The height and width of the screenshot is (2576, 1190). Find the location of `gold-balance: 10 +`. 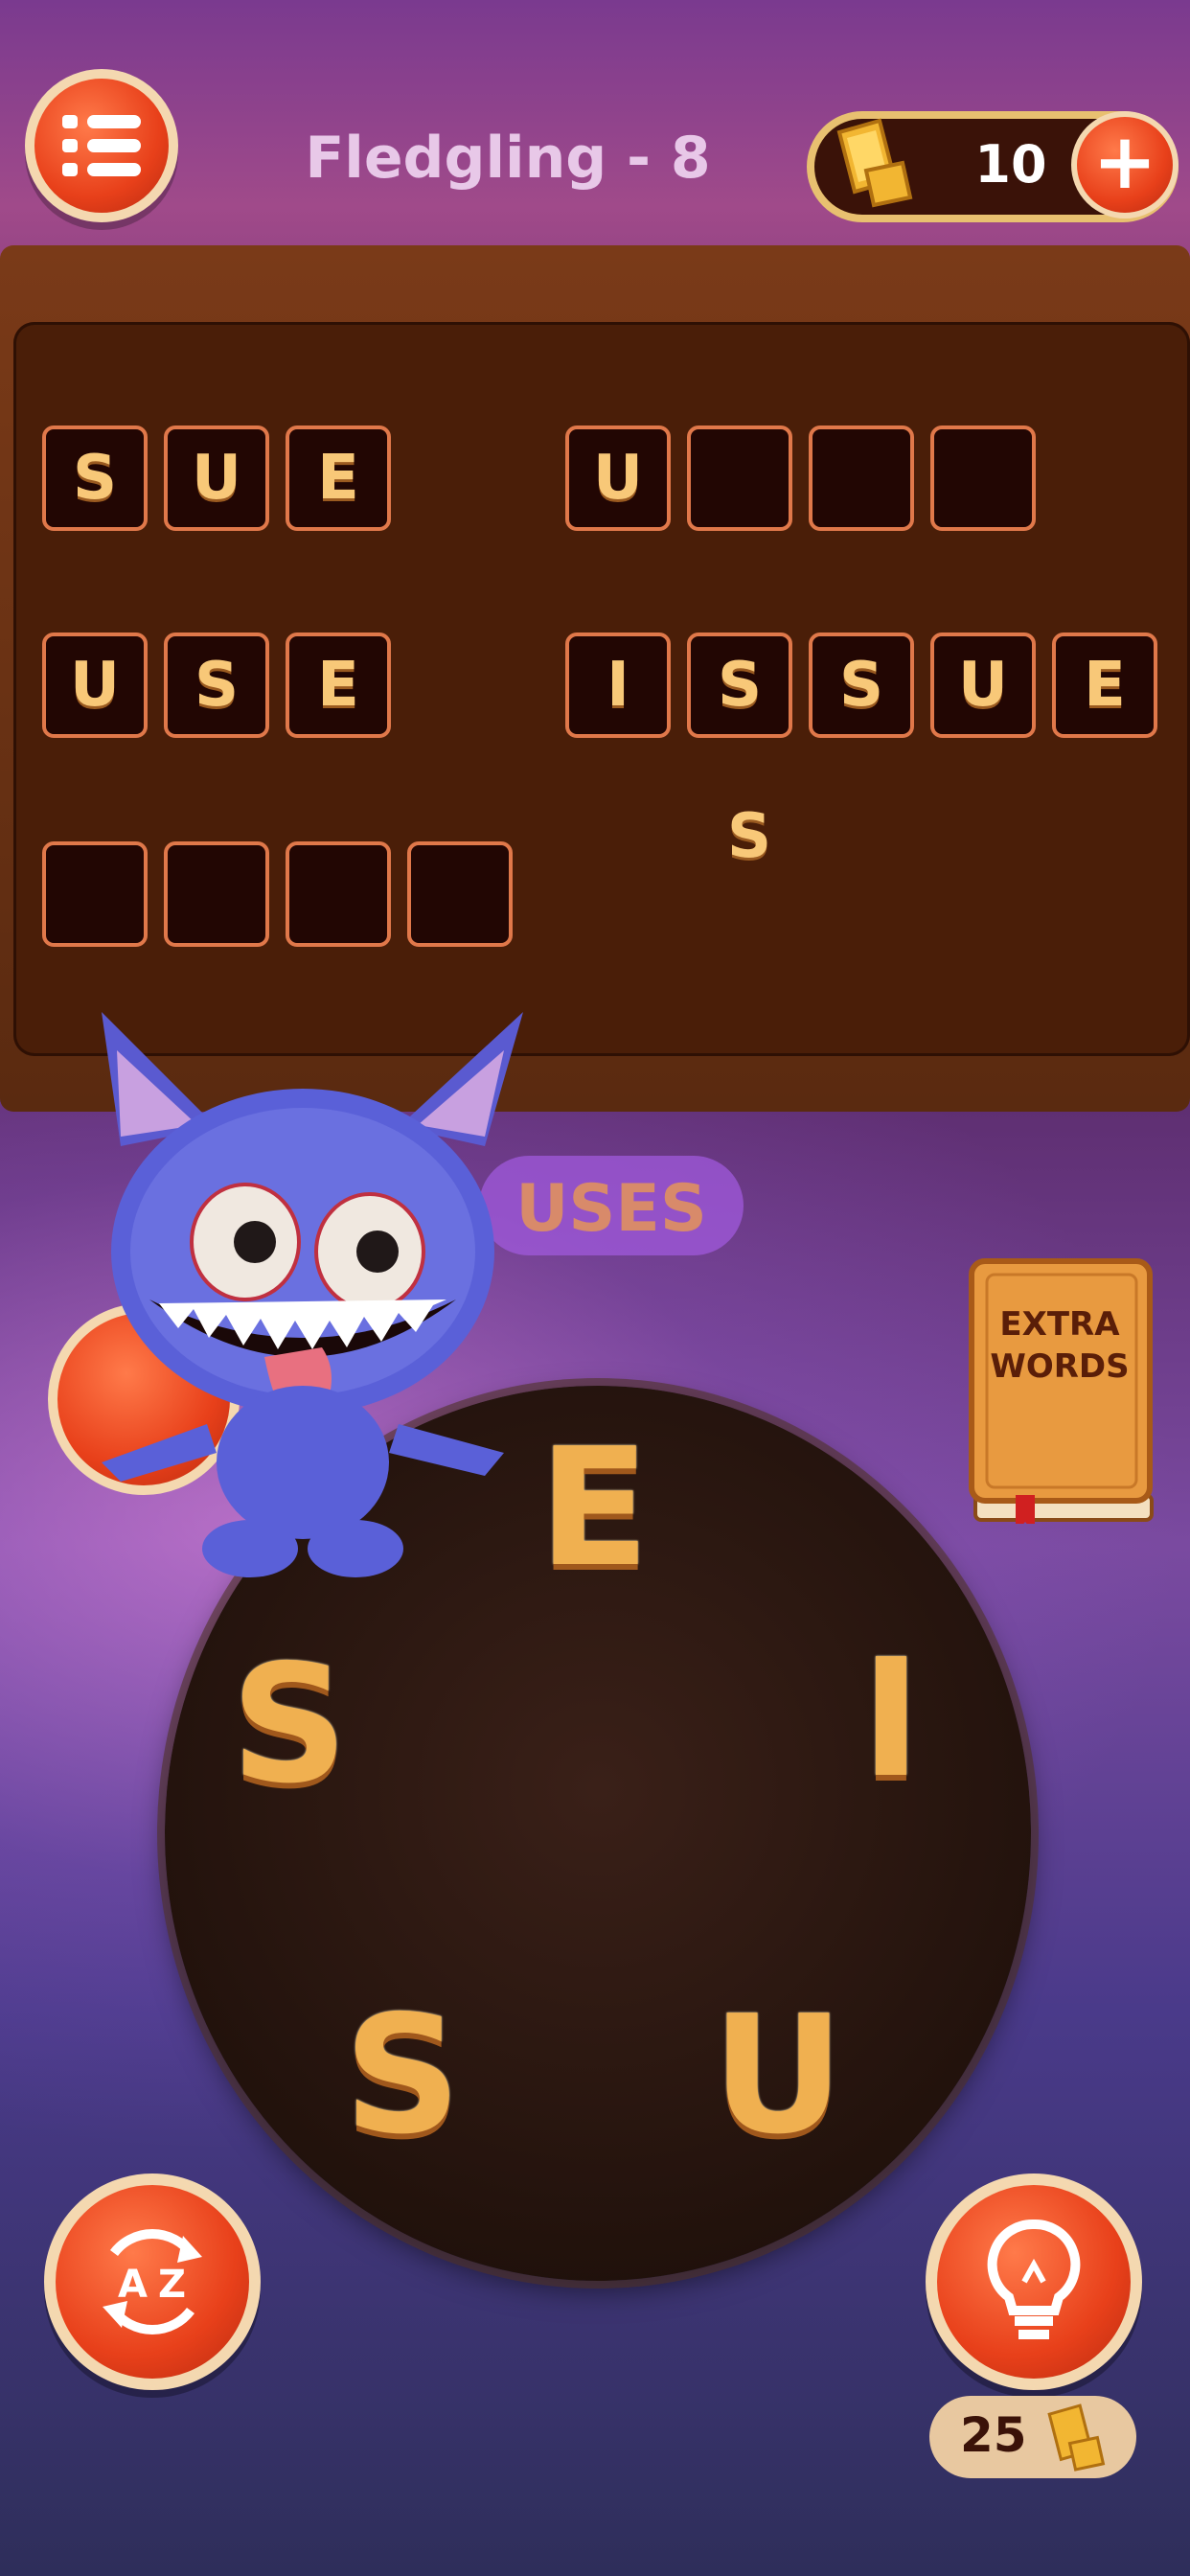

gold-balance: 10 + is located at coordinates (993, 166).